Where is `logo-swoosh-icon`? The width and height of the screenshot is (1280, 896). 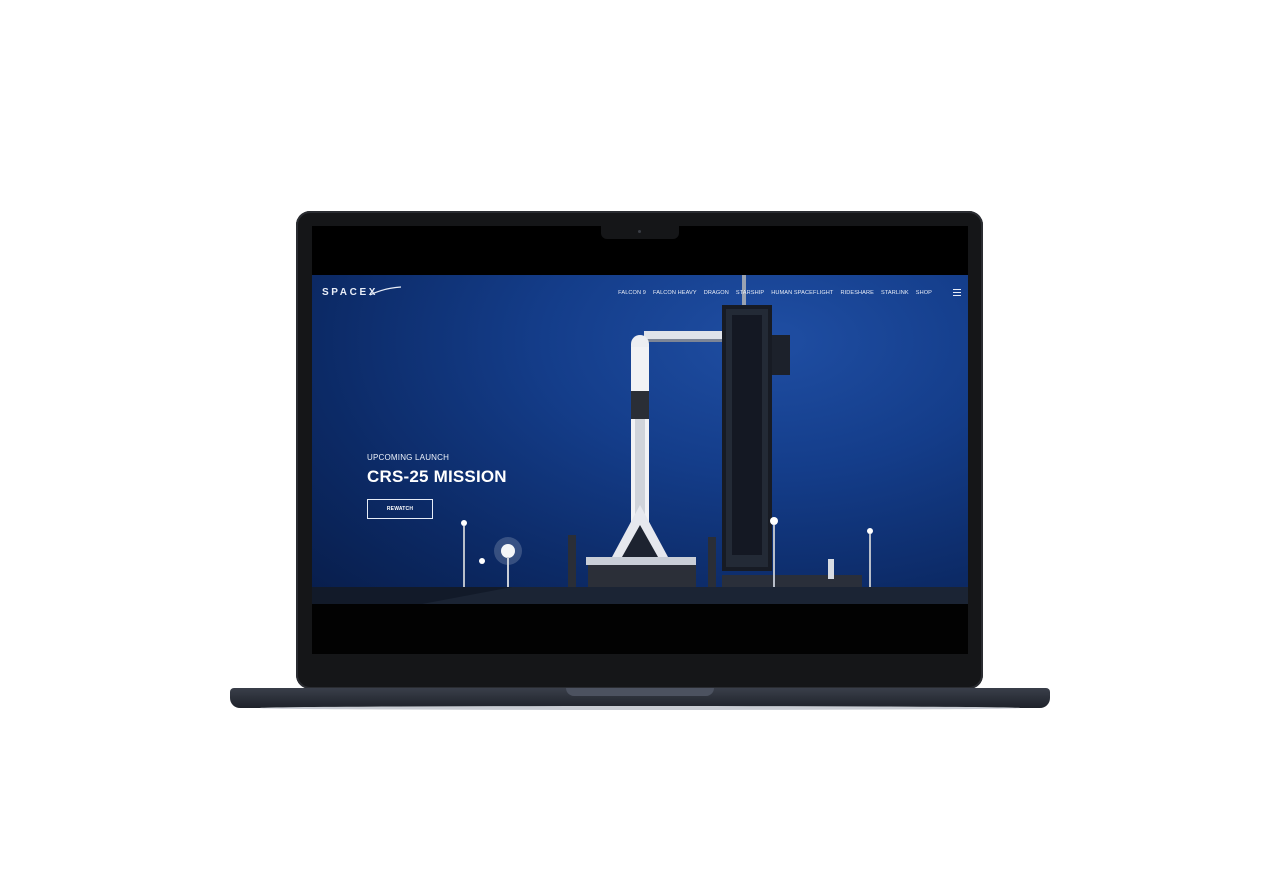 logo-swoosh-icon is located at coordinates (385, 291).